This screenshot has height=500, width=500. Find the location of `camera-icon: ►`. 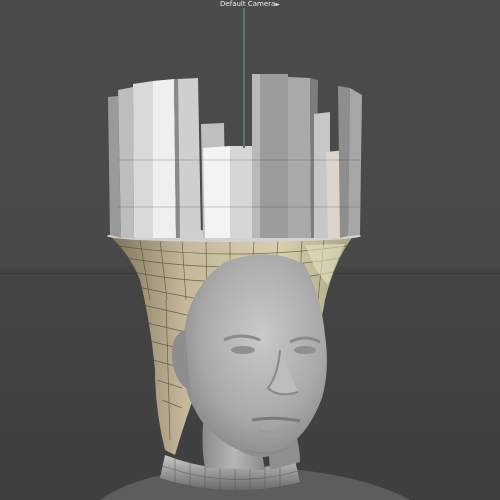

camera-icon: ► is located at coordinates (277, 4).